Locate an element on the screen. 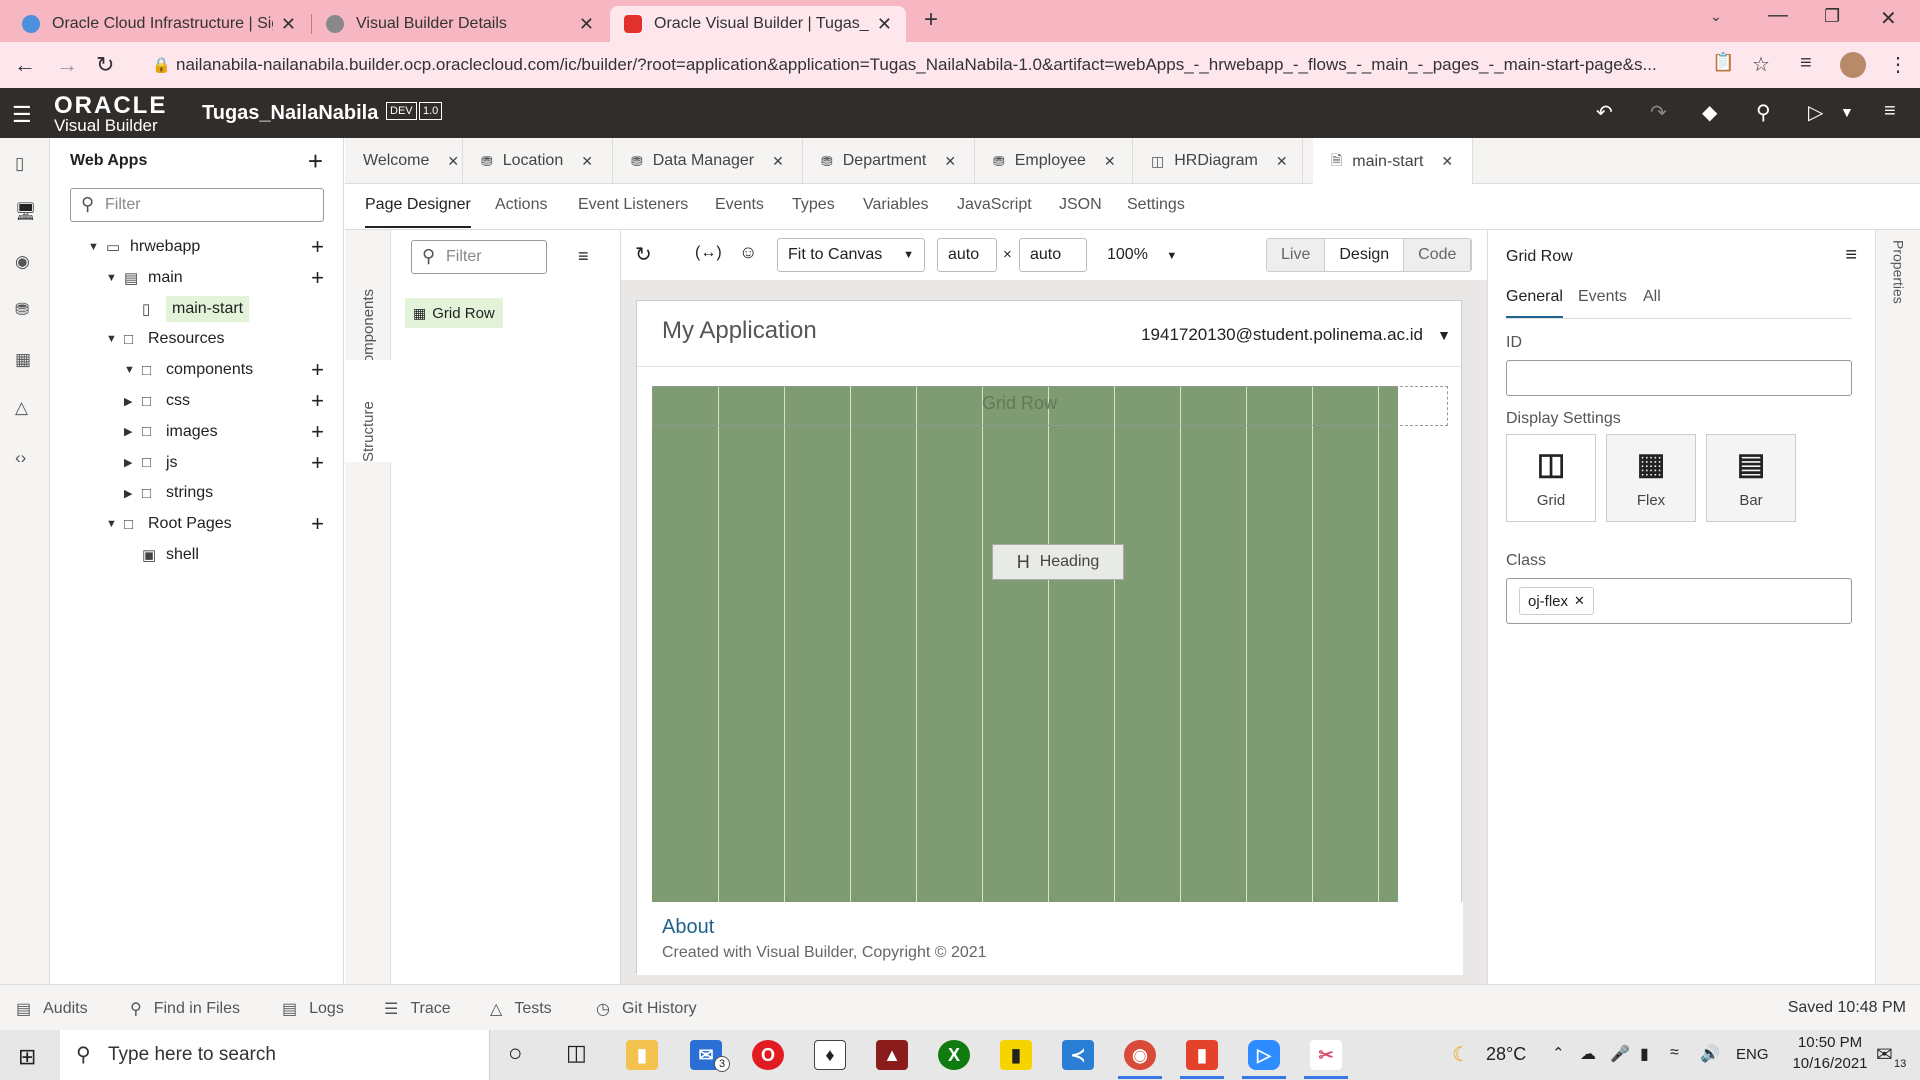 The width and height of the screenshot is (1920, 1080). find-in-files-button: ⚲ Find in Files is located at coordinates (185, 1009).